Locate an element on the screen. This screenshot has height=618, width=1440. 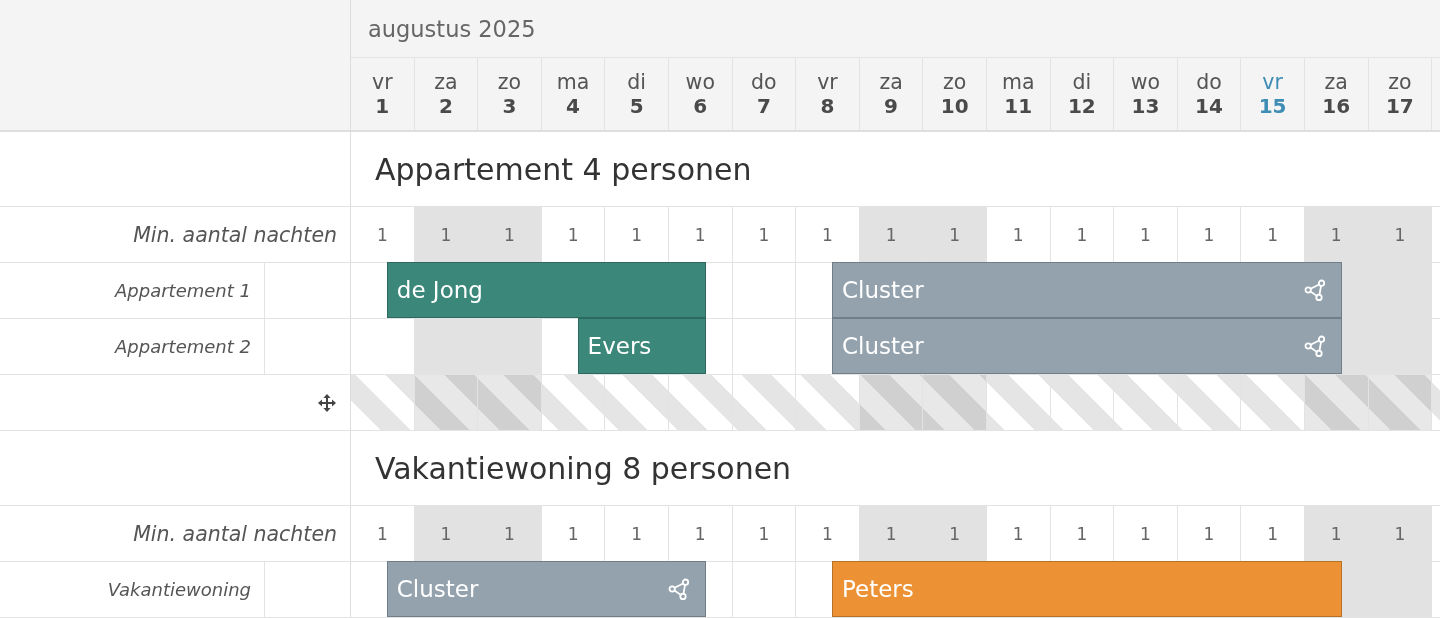
group-title: Appartement 4 personen is located at coordinates (563, 169).